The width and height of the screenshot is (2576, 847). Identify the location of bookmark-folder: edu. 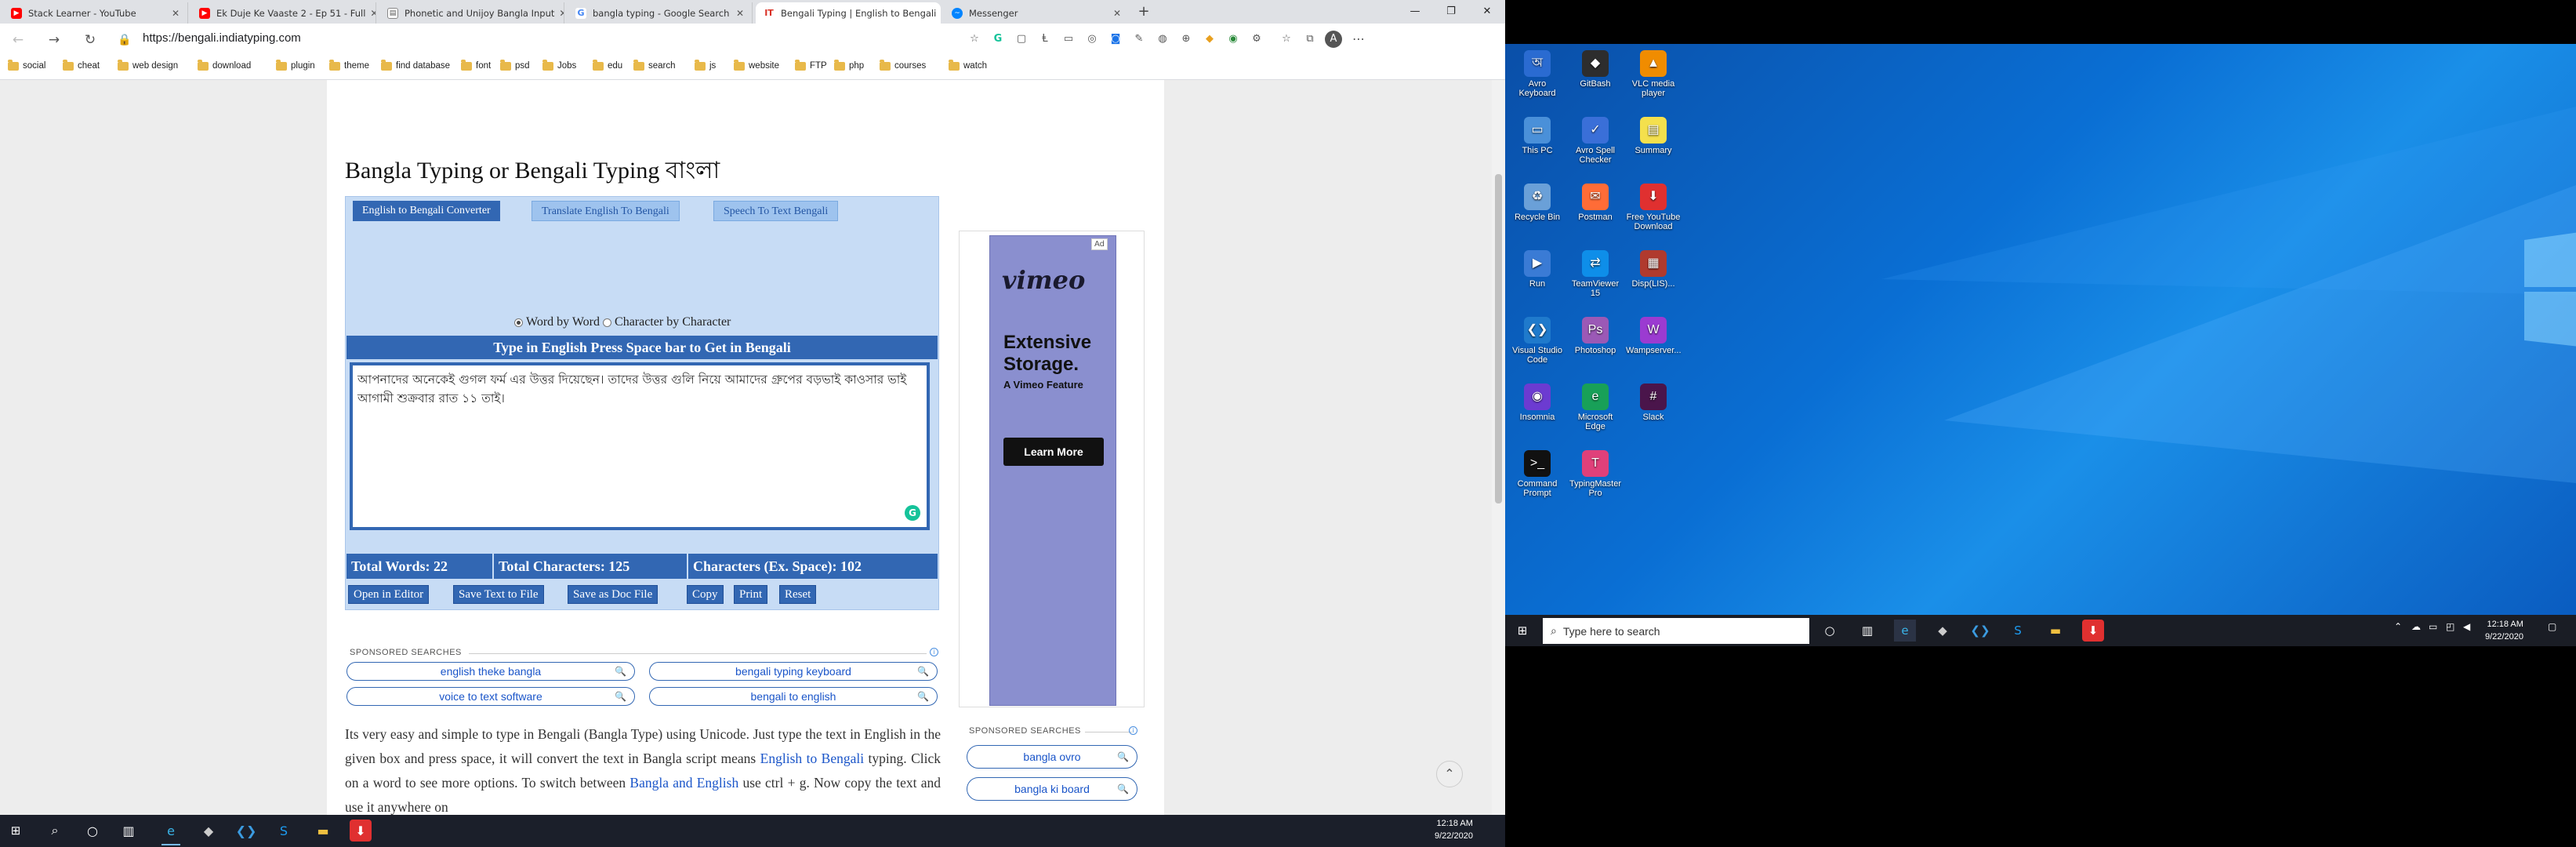
(608, 65).